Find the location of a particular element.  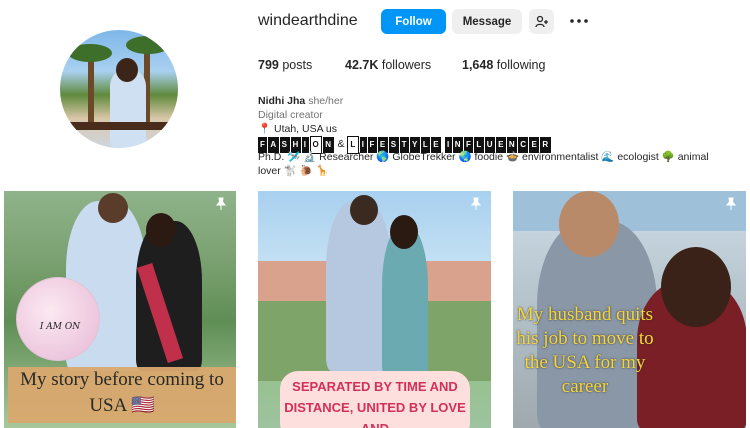

add-user-button is located at coordinates (541, 21).